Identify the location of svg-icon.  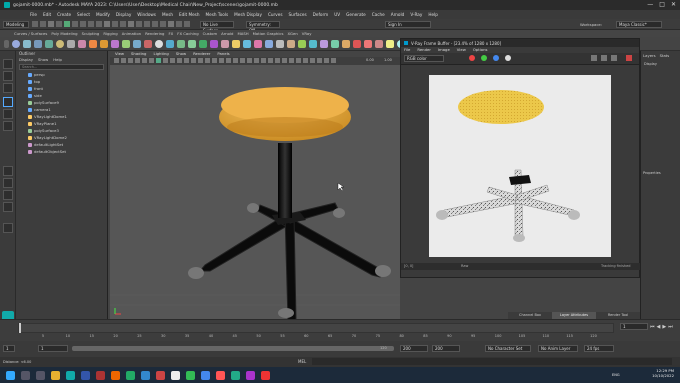
(170, 43).